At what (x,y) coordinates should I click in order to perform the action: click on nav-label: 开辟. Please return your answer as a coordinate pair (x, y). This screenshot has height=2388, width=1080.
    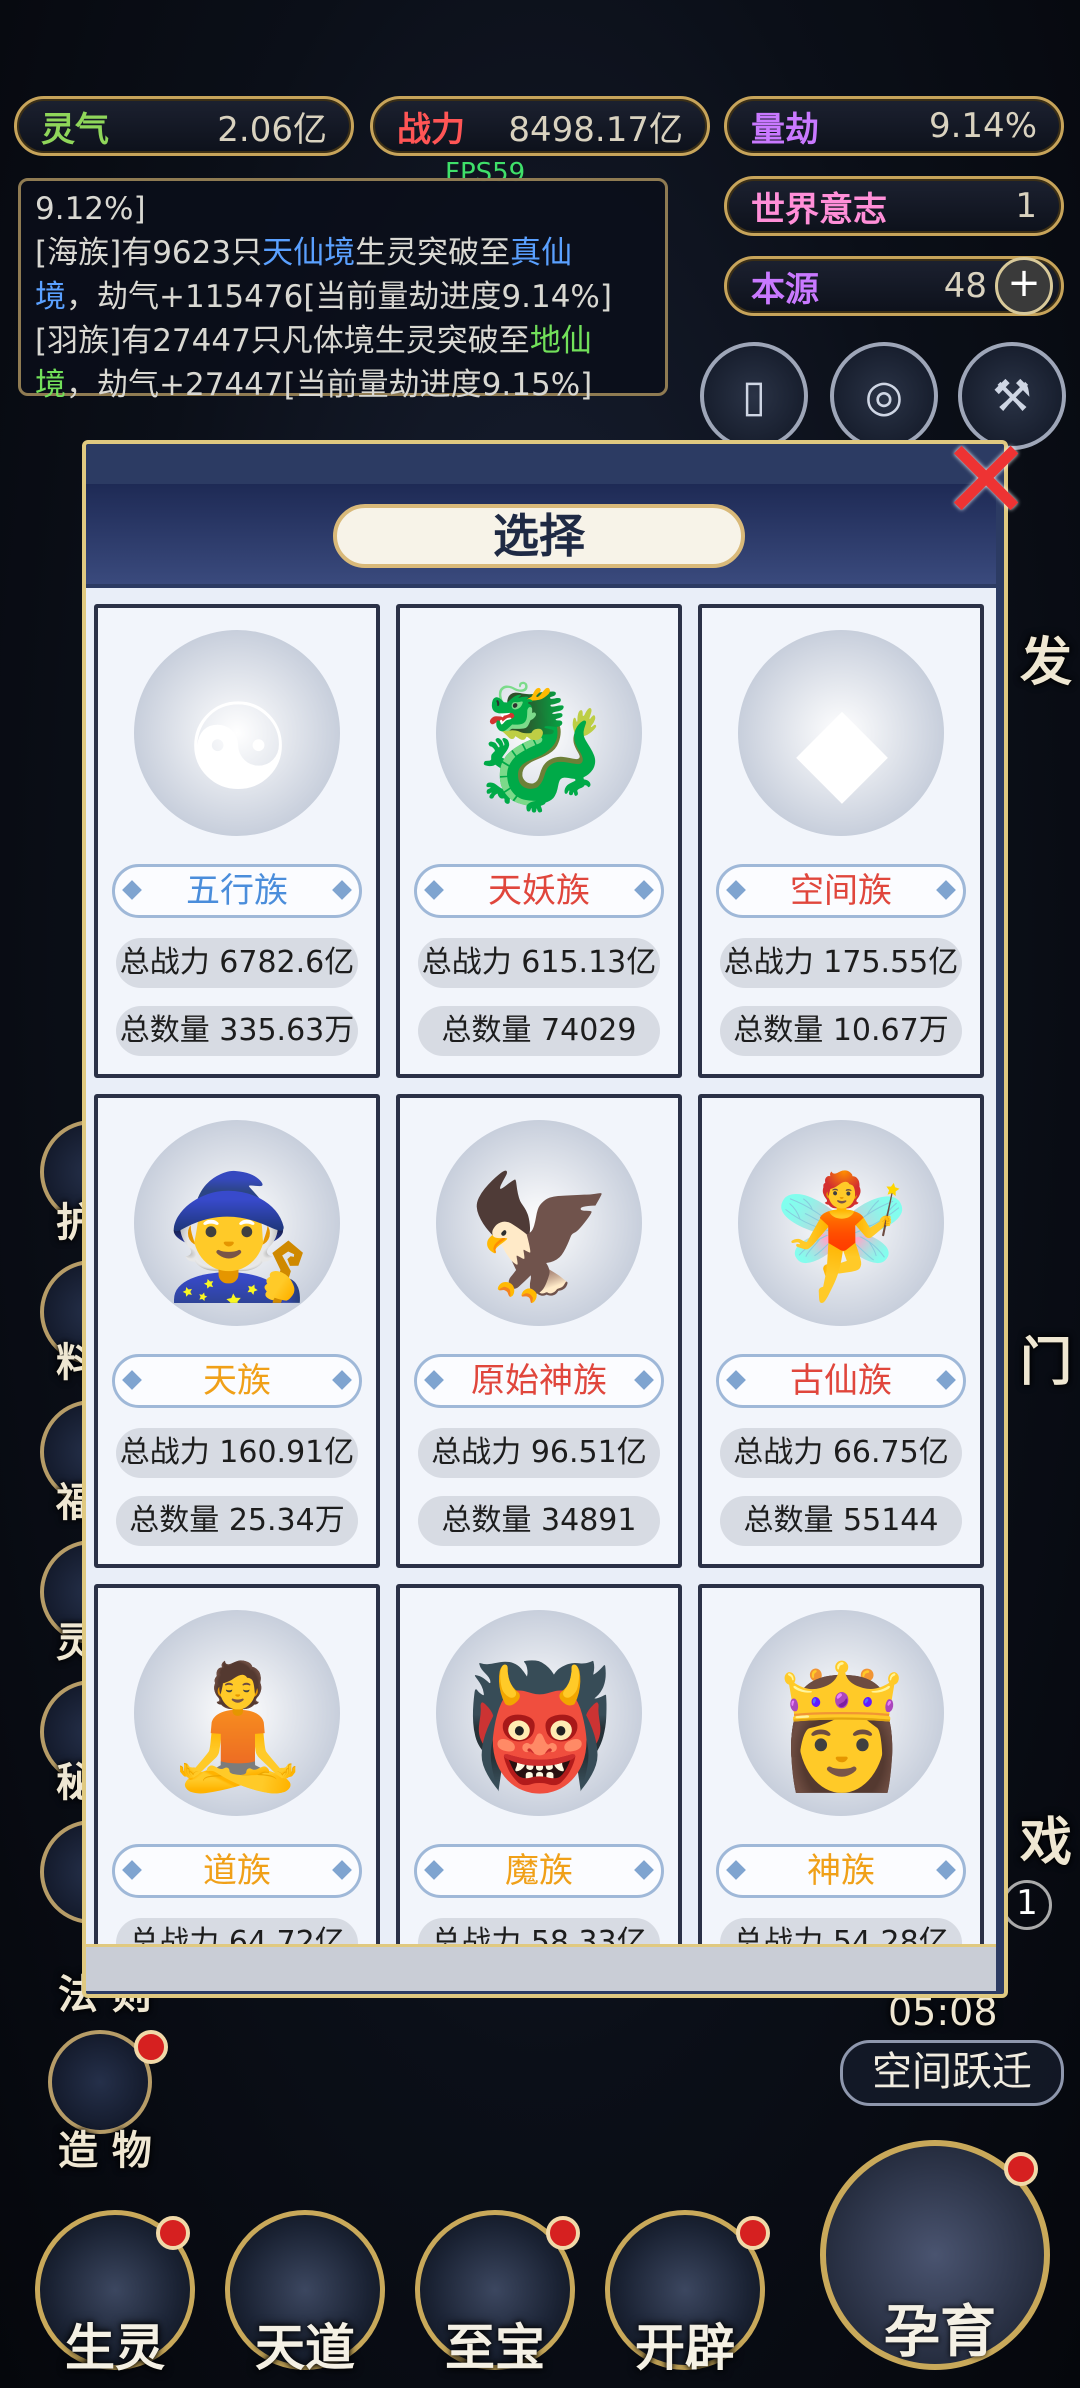
    Looking at the image, I should click on (685, 2348).